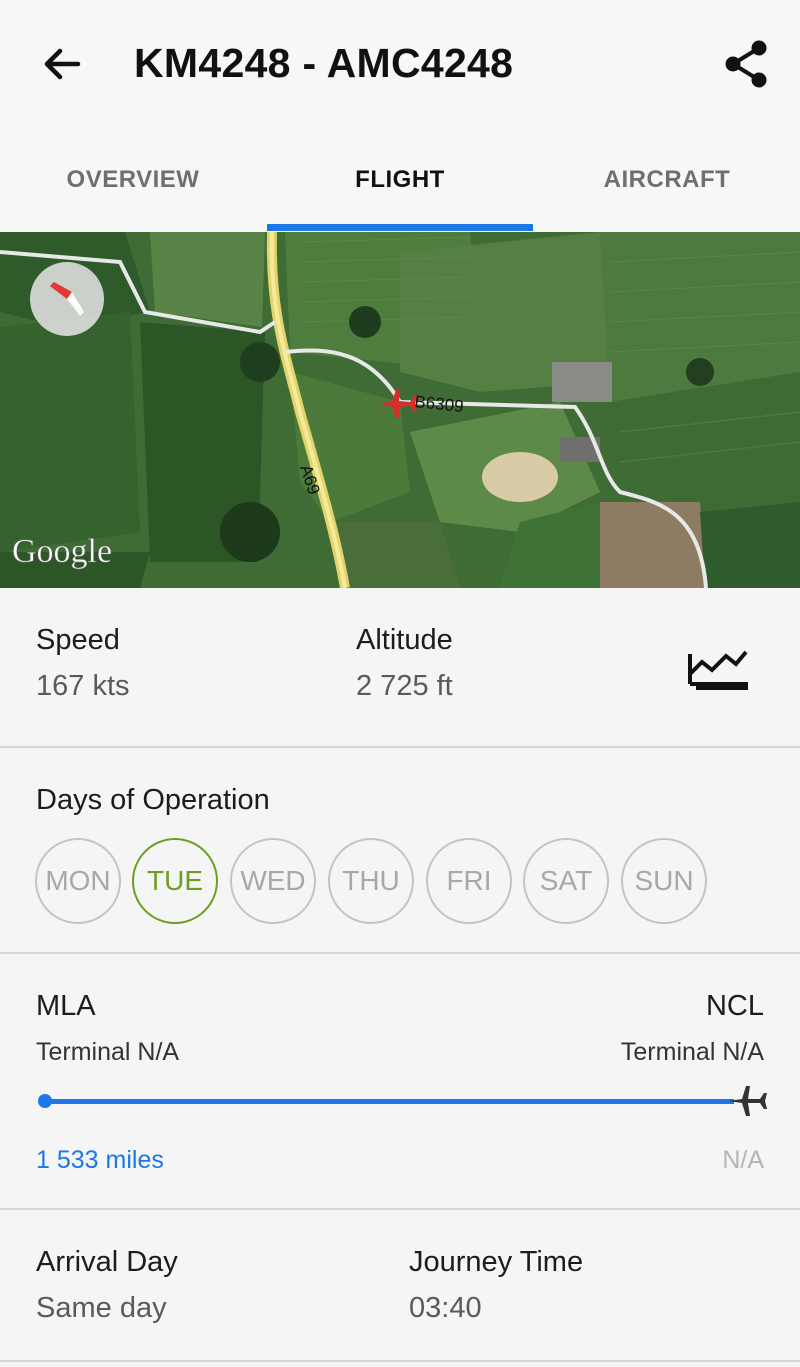 This screenshot has width=800, height=1367. Describe the element at coordinates (153, 800) in the screenshot. I see `days-label: Days of Operation` at that location.